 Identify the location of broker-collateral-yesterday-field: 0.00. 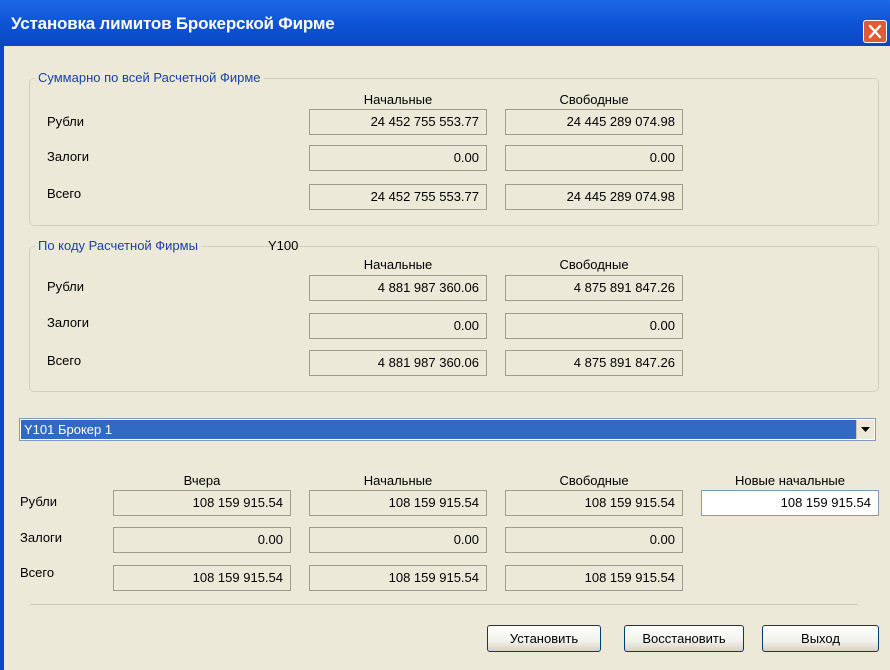
(202, 540).